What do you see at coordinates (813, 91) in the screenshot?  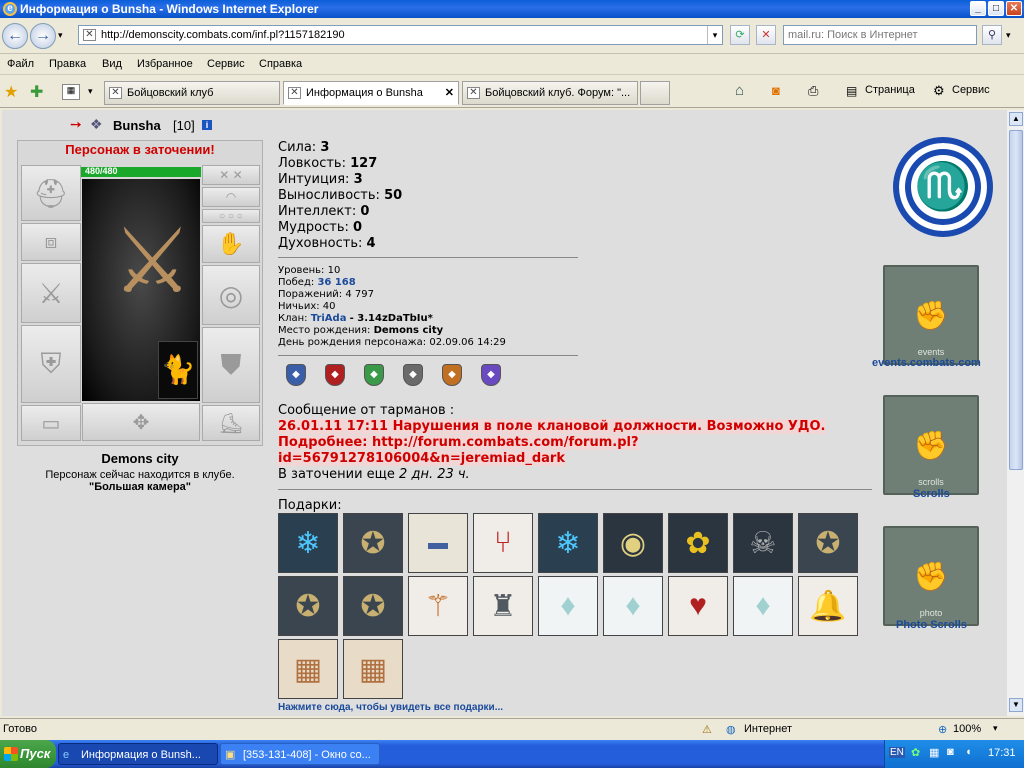 I see `print-icon: ⎙` at bounding box center [813, 91].